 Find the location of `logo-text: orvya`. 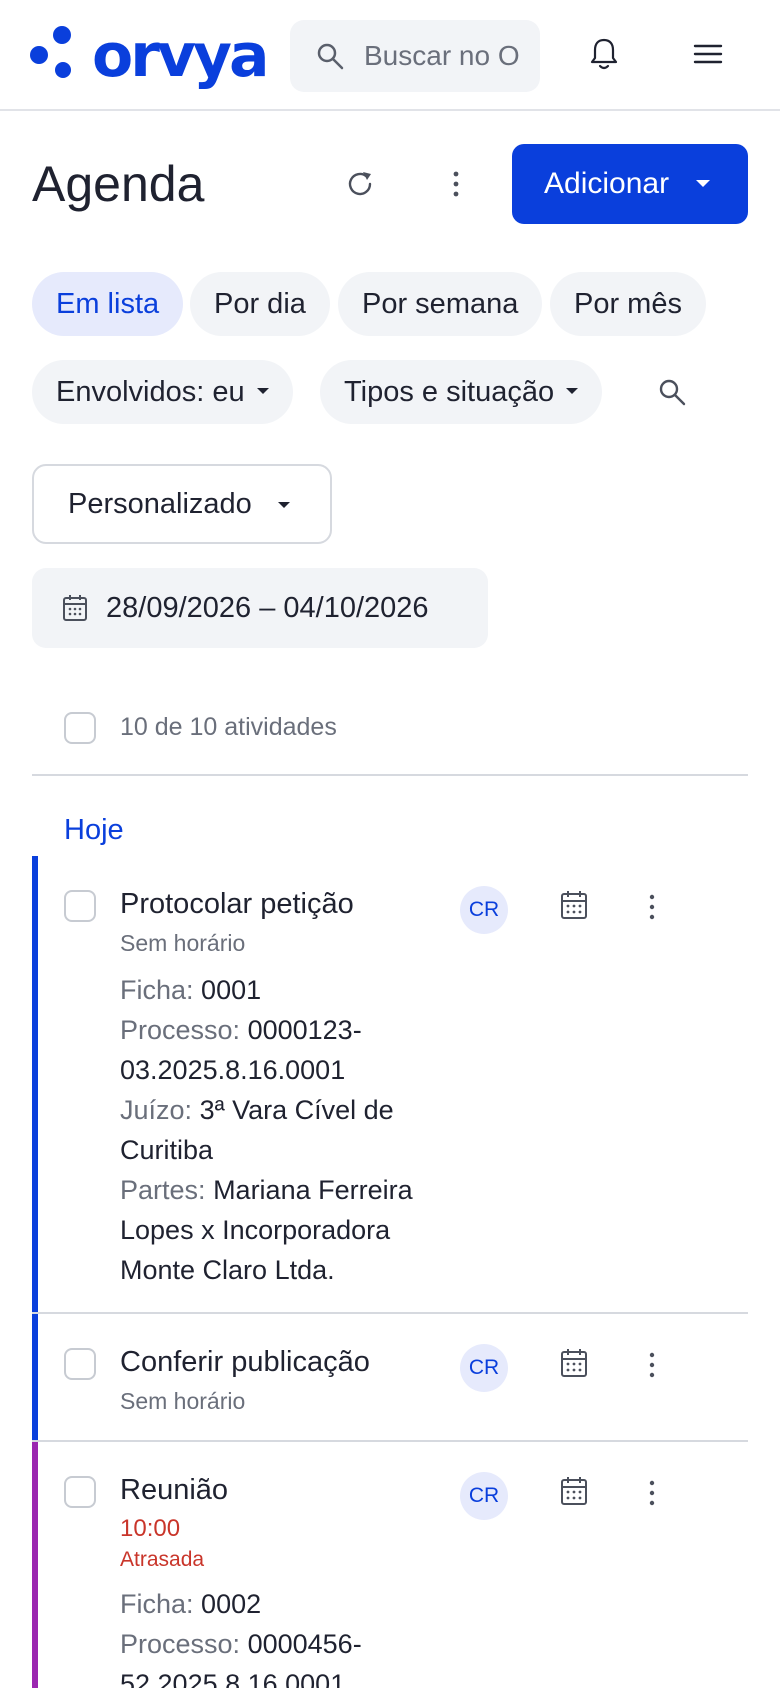

logo-text: orvya is located at coordinates (181, 56).